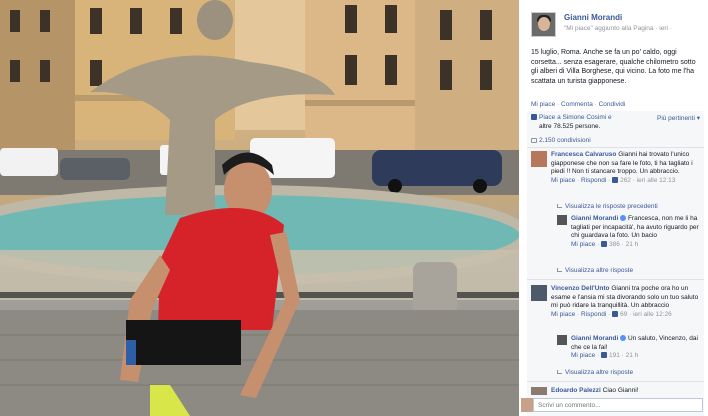 The width and height of the screenshot is (708, 416). What do you see at coordinates (593, 17) in the screenshot?
I see `author-name: Gianni Morandi` at bounding box center [593, 17].